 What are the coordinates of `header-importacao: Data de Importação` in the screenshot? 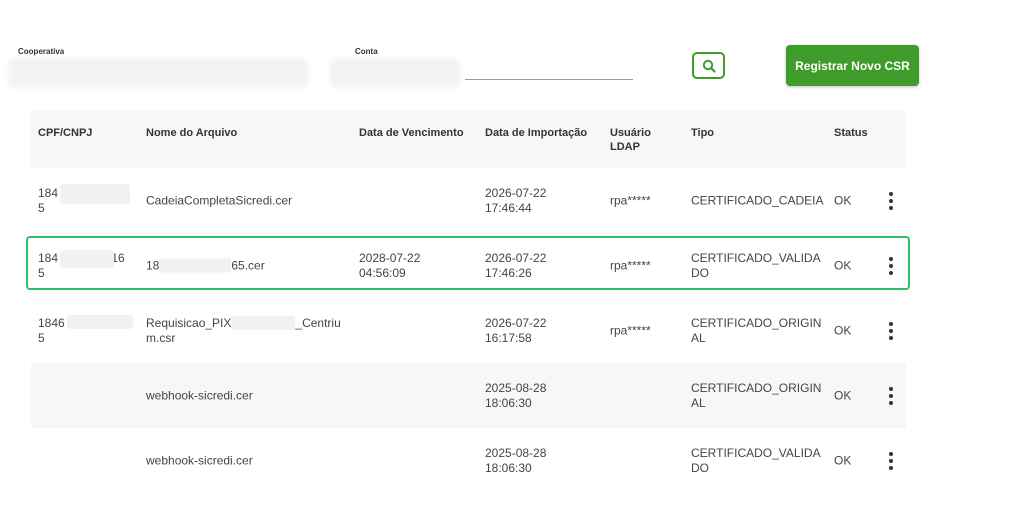 It's located at (536, 133).